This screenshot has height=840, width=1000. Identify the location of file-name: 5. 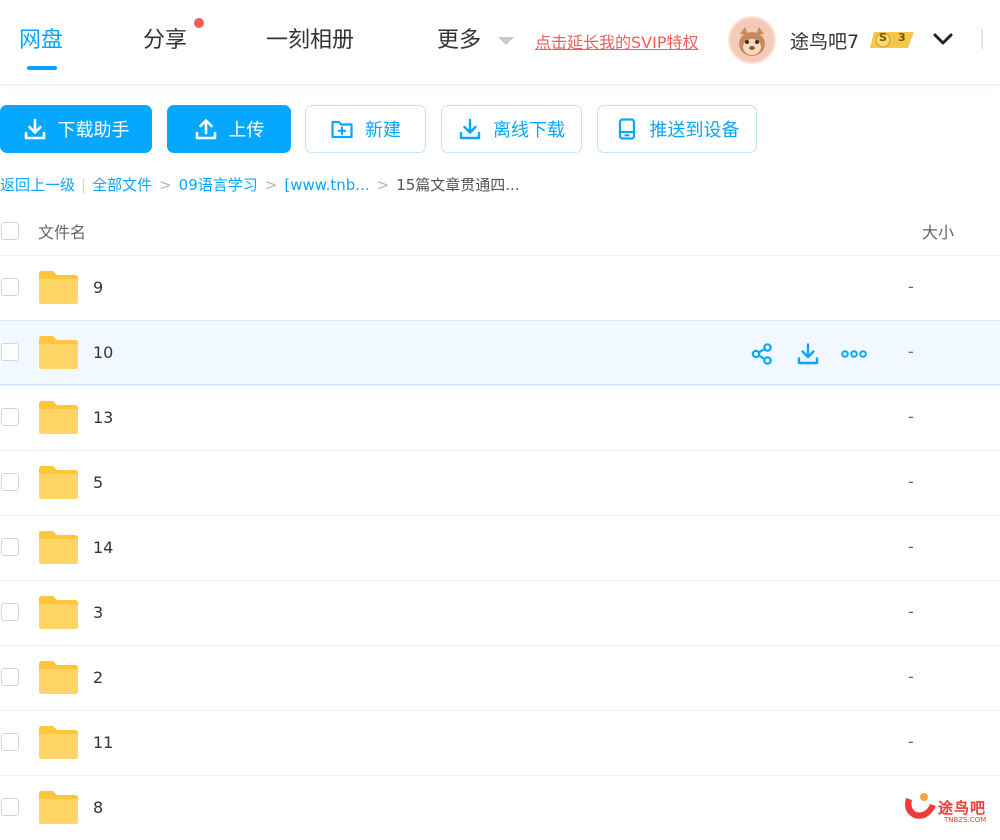
(98, 482).